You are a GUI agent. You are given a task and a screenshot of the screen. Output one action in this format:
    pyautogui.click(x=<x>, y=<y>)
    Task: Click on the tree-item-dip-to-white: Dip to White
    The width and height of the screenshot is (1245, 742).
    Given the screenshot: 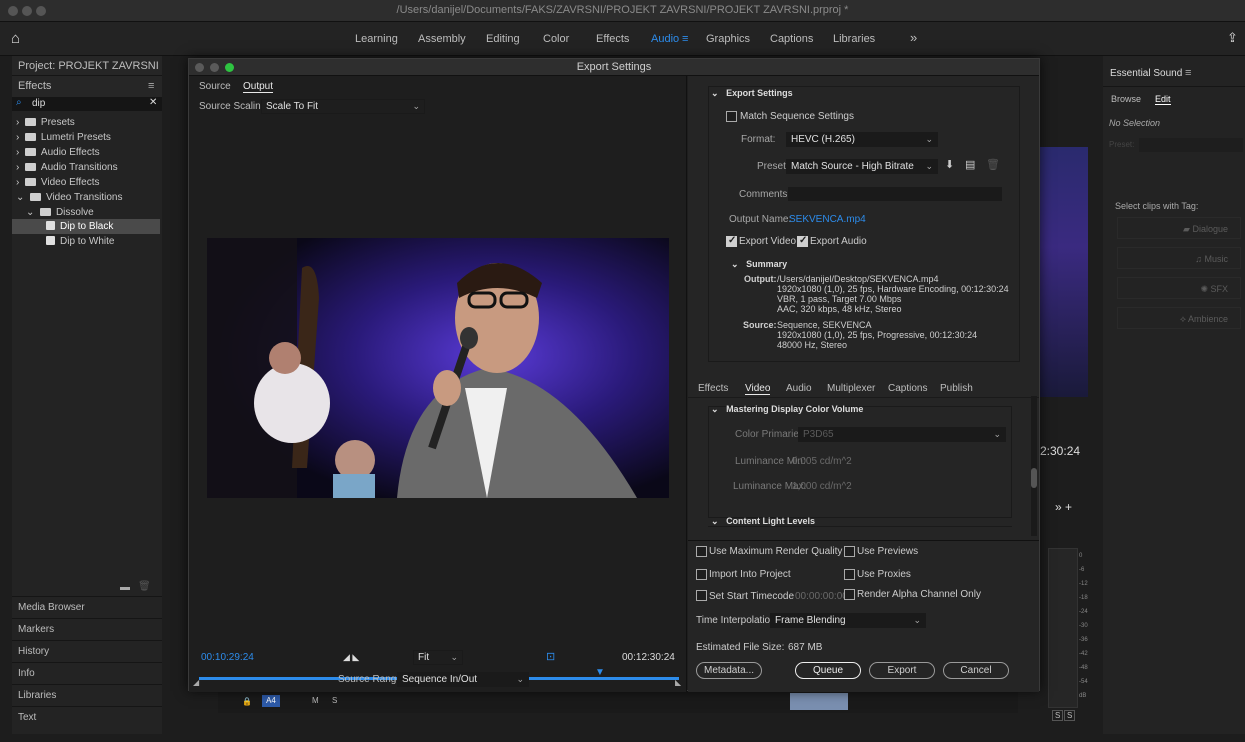 What is the action you would take?
    pyautogui.click(x=80, y=241)
    